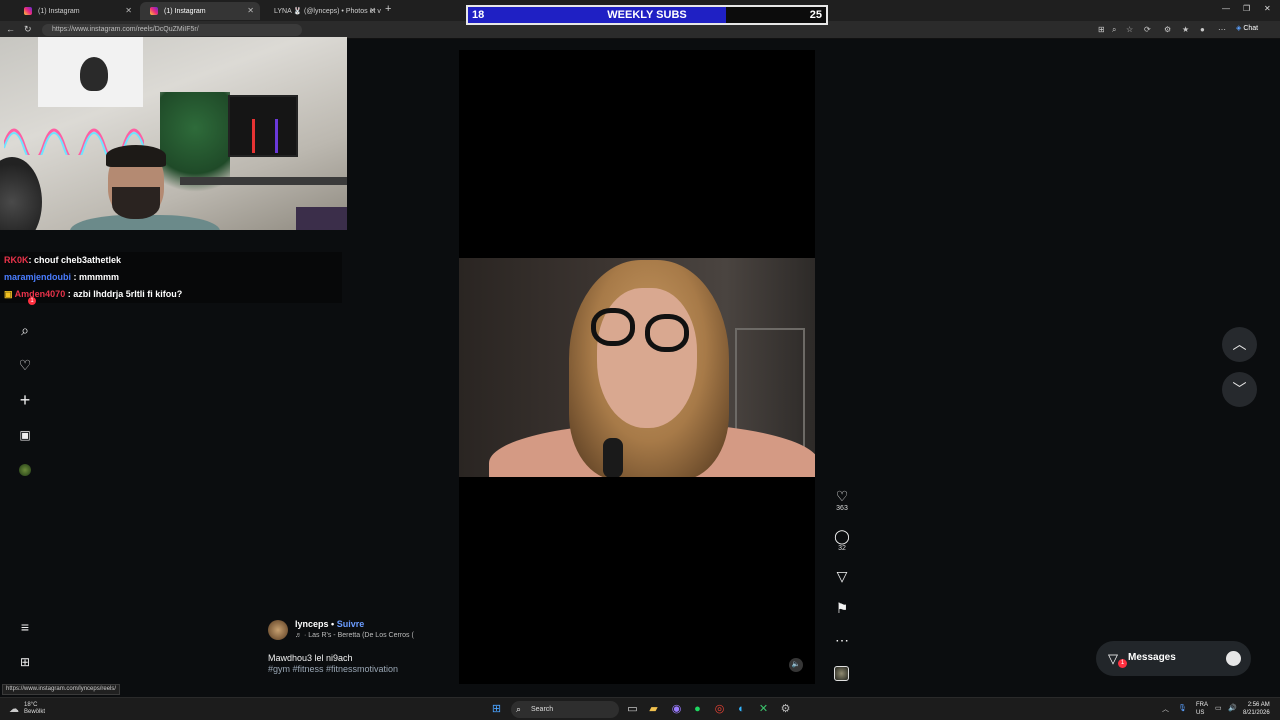 The height and width of the screenshot is (720, 1280). I want to click on author-line: lynceps • Suivre, so click(329, 624).